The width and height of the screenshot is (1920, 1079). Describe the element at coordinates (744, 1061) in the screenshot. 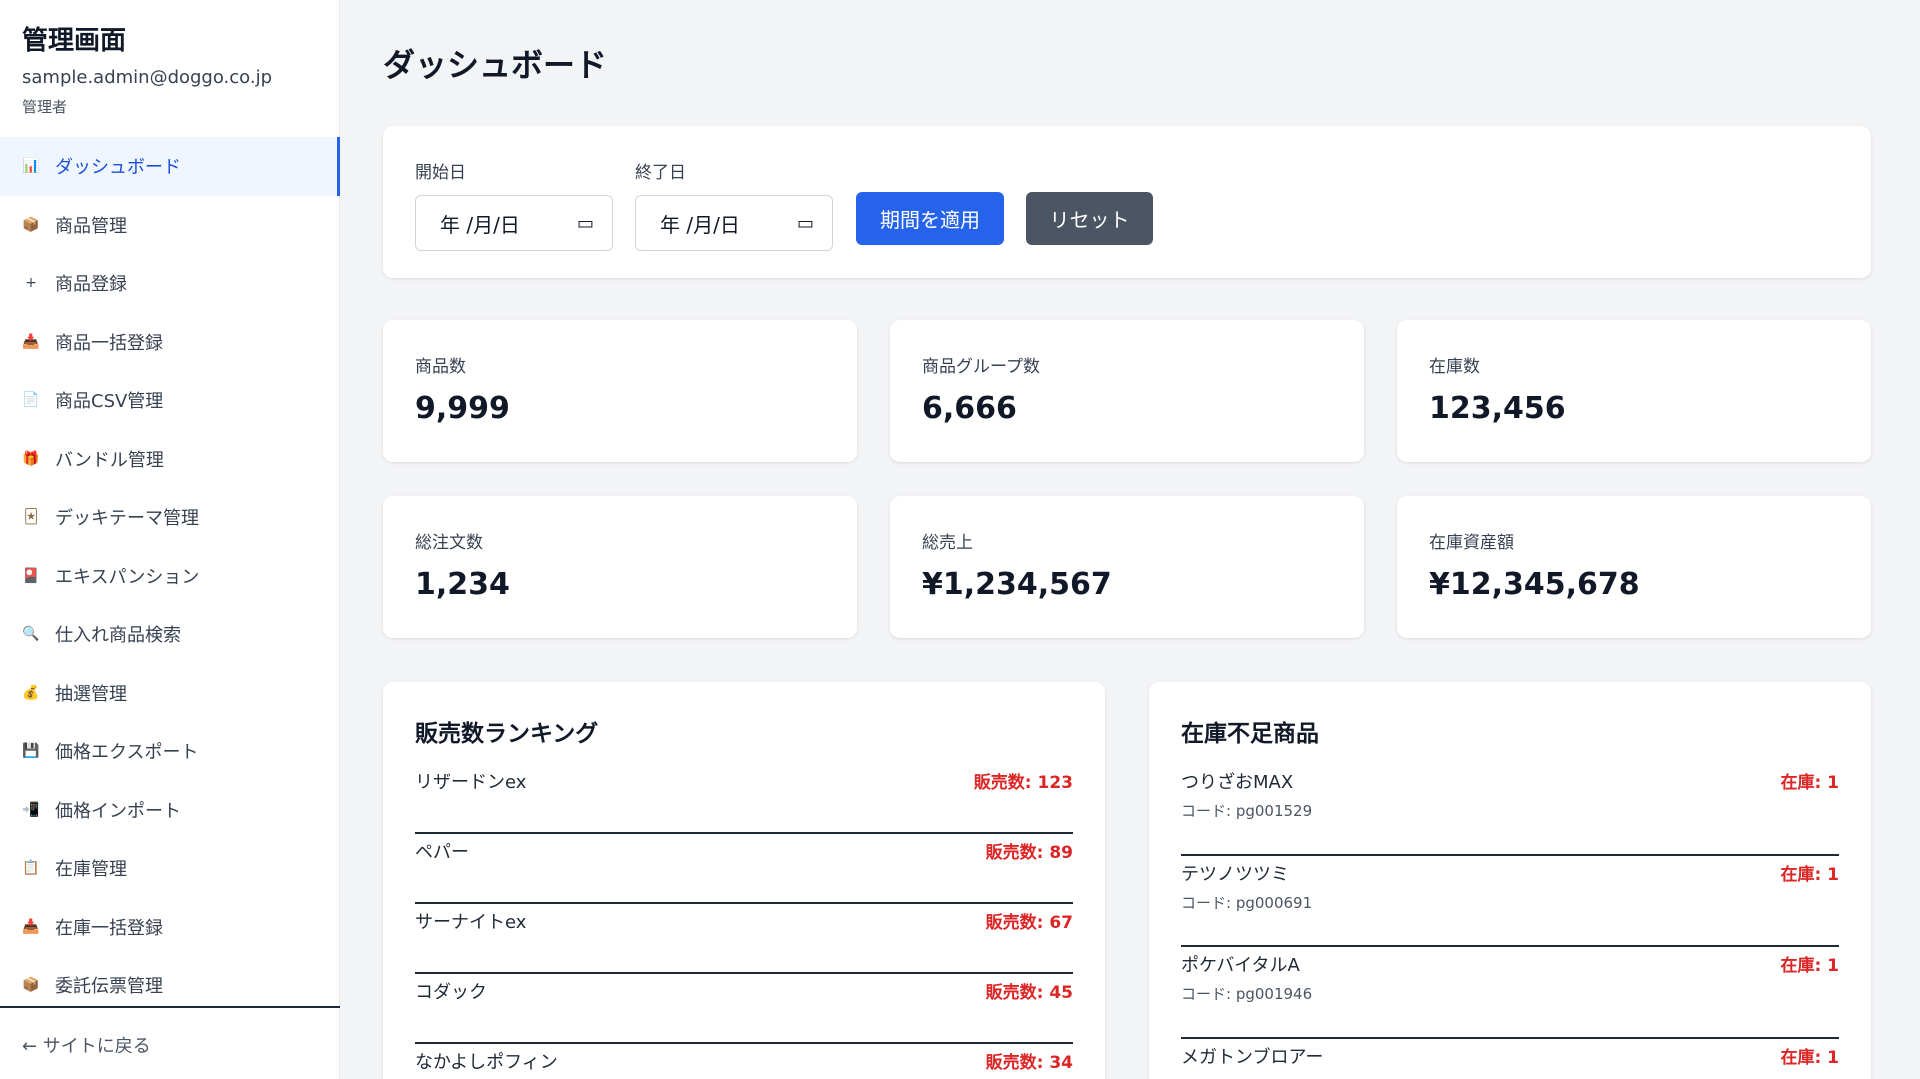

I see `list-item: なかよしポフィン 販売数: 34` at that location.